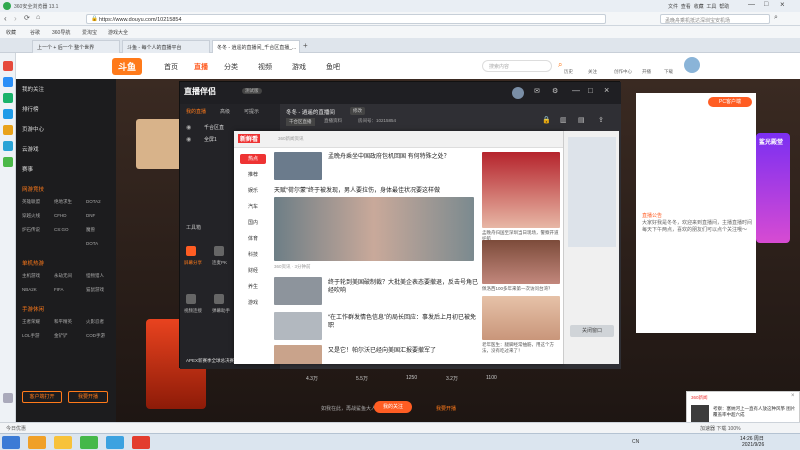  Describe the element at coordinates (15, 18) in the screenshot. I see `forward-icon: ›` at that location.